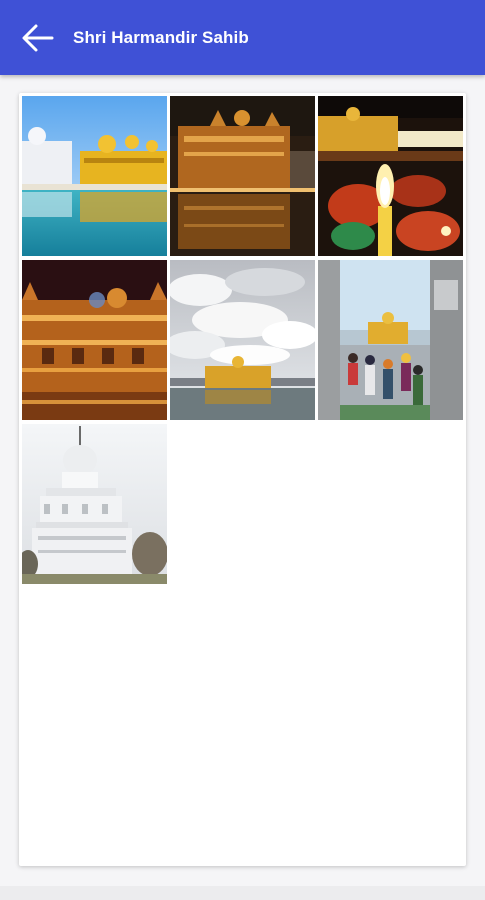 The height and width of the screenshot is (900, 485). I want to click on app-bar: Shri Harmandir Sahib, so click(242, 37).